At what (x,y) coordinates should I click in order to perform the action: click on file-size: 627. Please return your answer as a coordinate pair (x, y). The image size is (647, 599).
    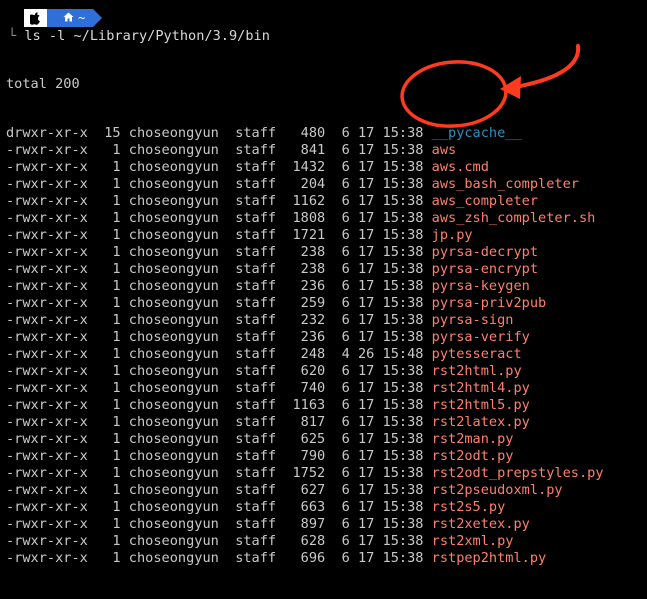
    Looking at the image, I should click on (305, 490).